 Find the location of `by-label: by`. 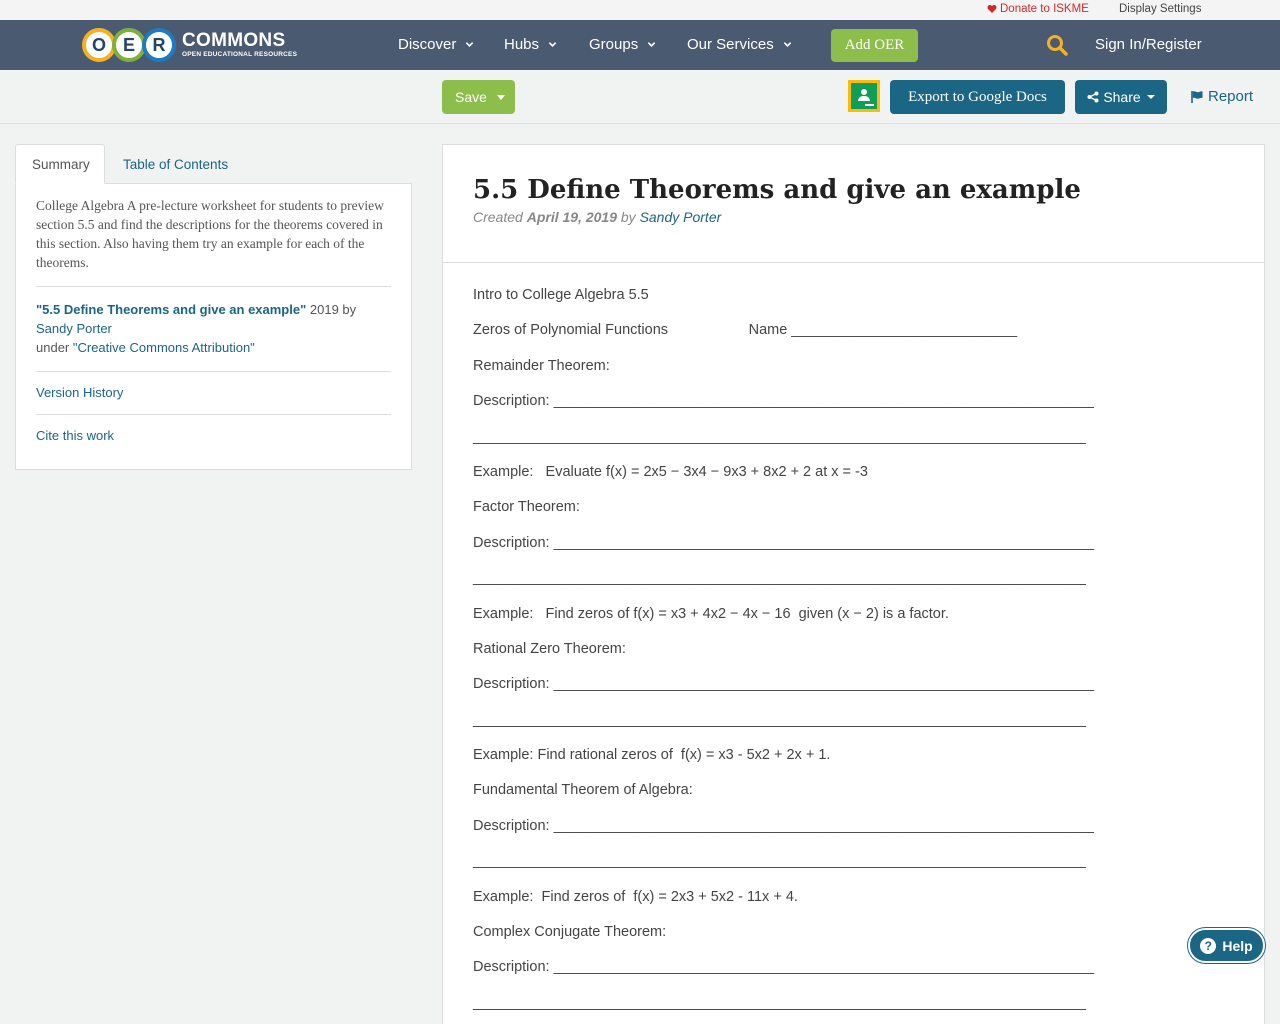

by-label: by is located at coordinates (628, 217).